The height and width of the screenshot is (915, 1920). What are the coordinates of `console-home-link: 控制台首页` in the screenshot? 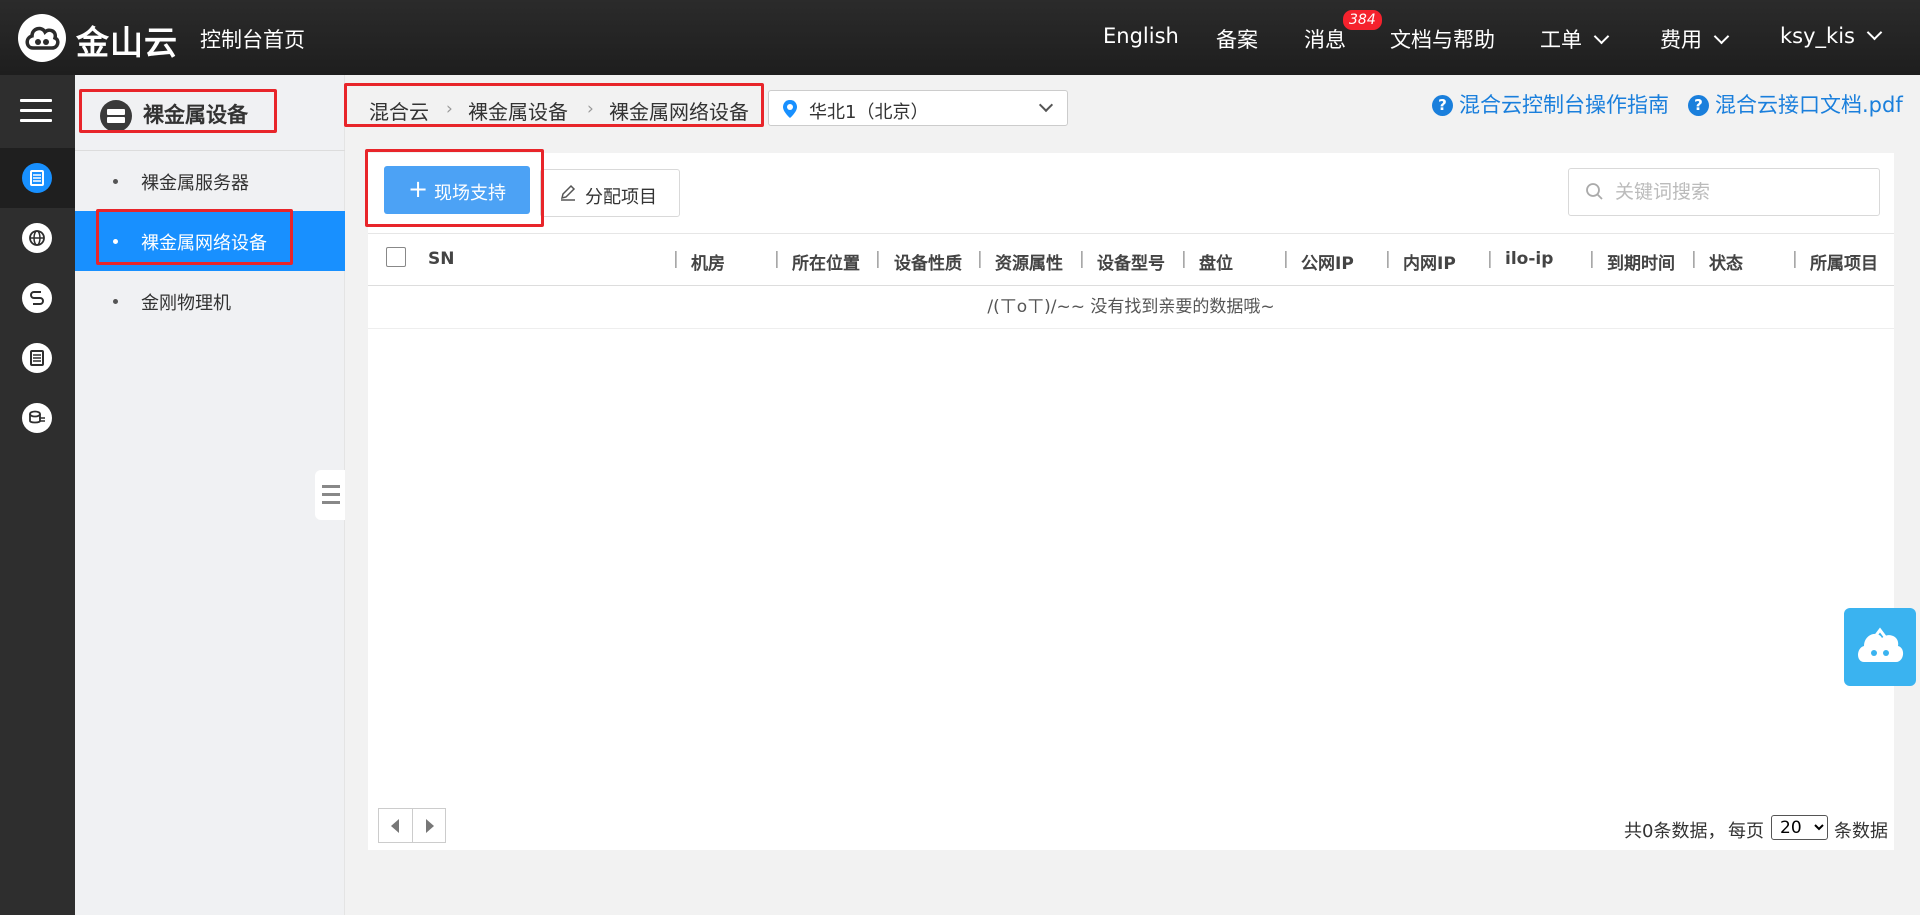 It's located at (252, 39).